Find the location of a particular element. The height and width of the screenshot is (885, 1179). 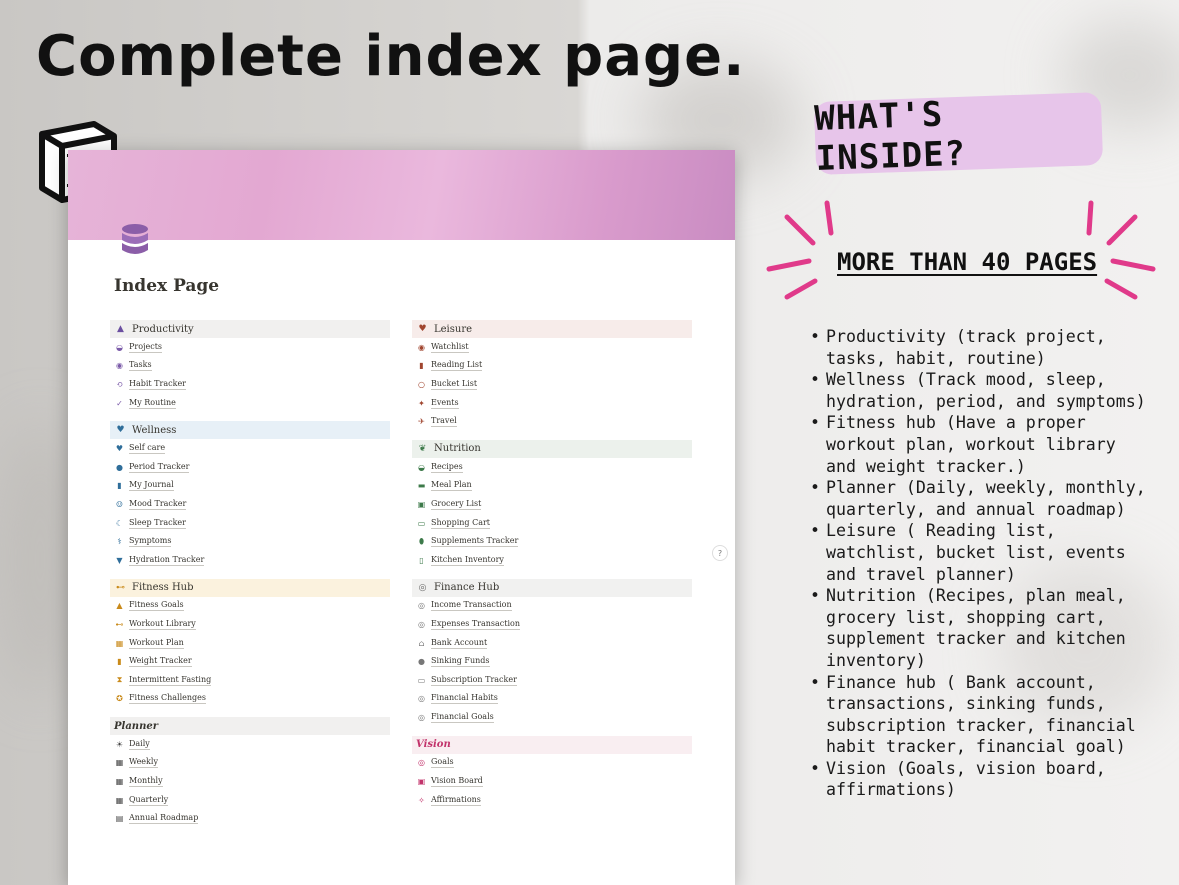

index-link-projects: ◒ Projects is located at coordinates (250, 347).